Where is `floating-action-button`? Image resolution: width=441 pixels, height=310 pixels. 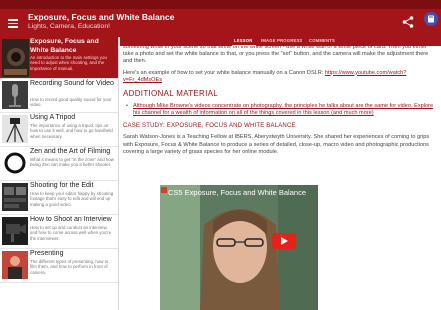 floating-action-button is located at coordinates (431, 19).